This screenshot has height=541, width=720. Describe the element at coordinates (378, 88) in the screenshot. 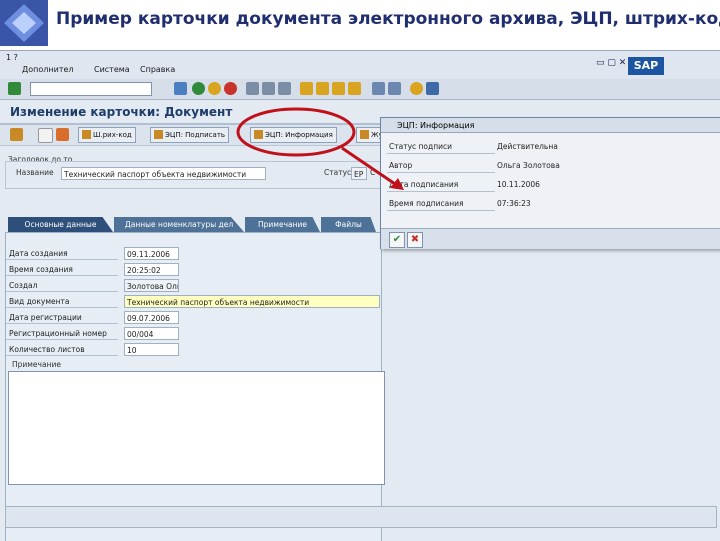

I see `new-session-icon` at that location.